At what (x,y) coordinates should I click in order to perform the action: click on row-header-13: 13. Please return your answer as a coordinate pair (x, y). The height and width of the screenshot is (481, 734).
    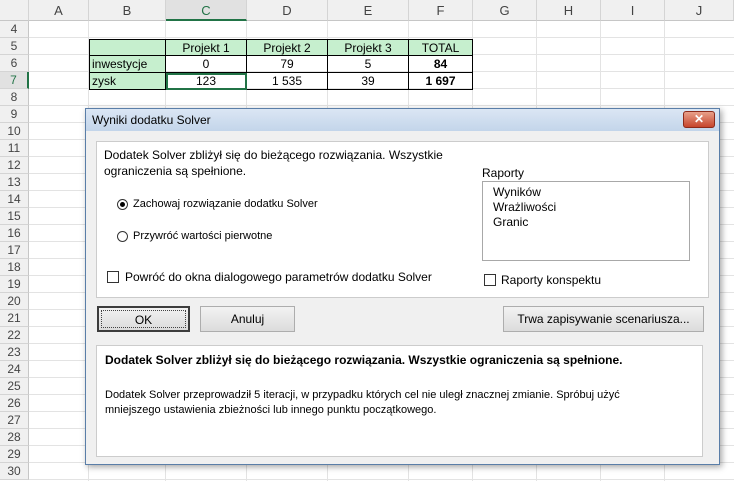
    Looking at the image, I should click on (14, 182).